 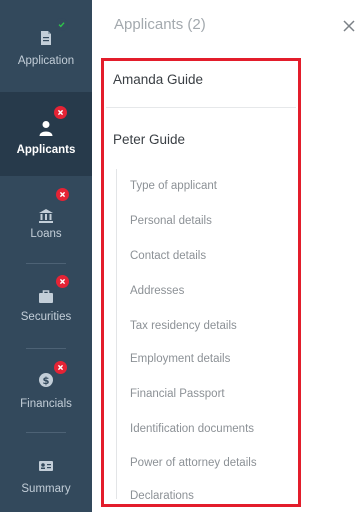 What do you see at coordinates (158, 79) in the screenshot?
I see `applicant-item: Amanda Guide` at bounding box center [158, 79].